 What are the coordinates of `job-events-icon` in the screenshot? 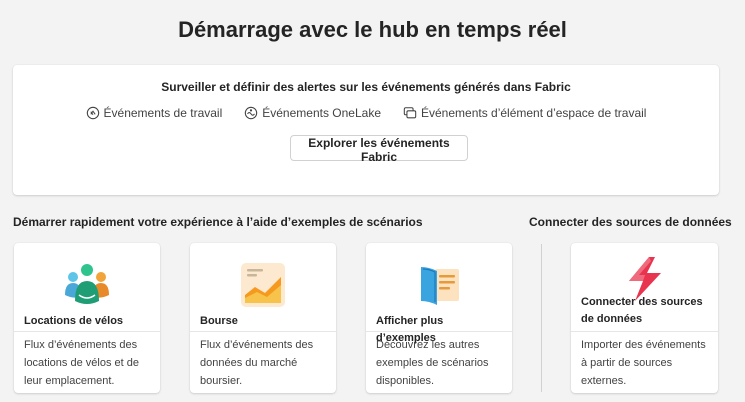 It's located at (92, 113).